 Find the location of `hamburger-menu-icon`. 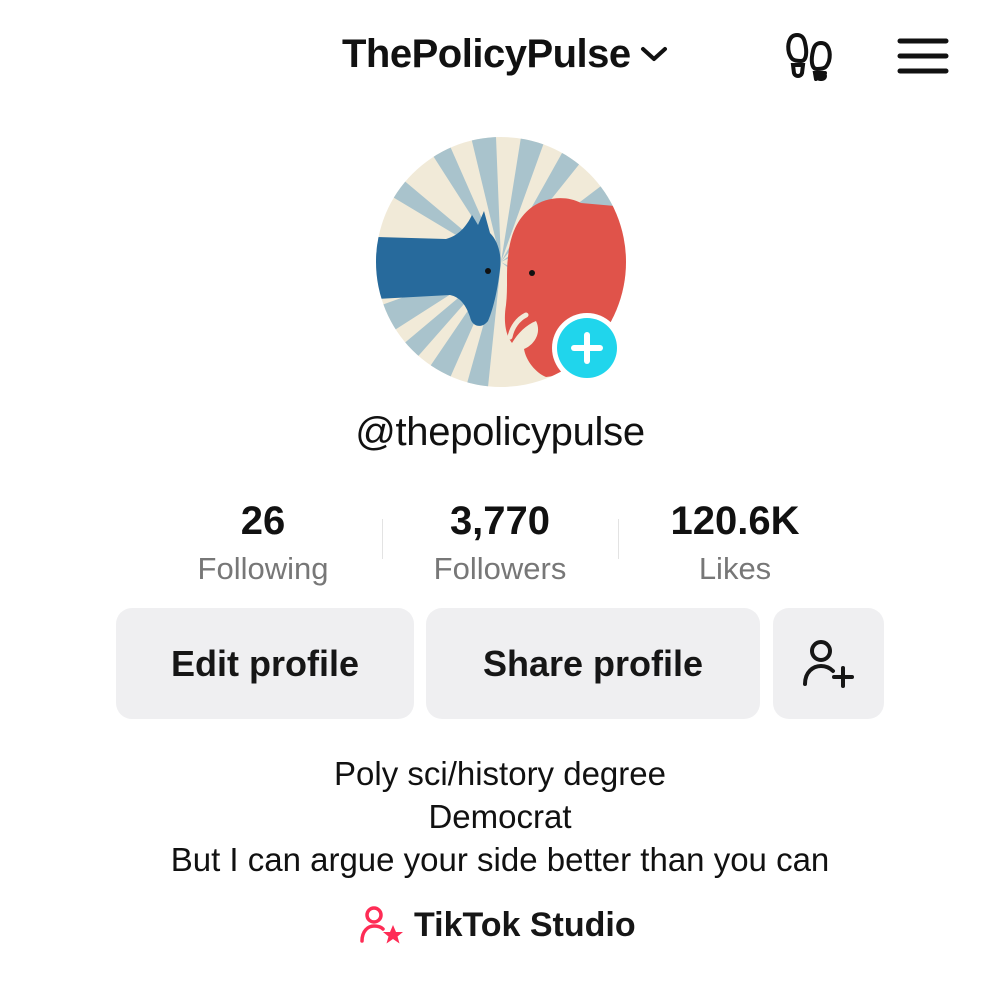

hamburger-menu-icon is located at coordinates (923, 56).